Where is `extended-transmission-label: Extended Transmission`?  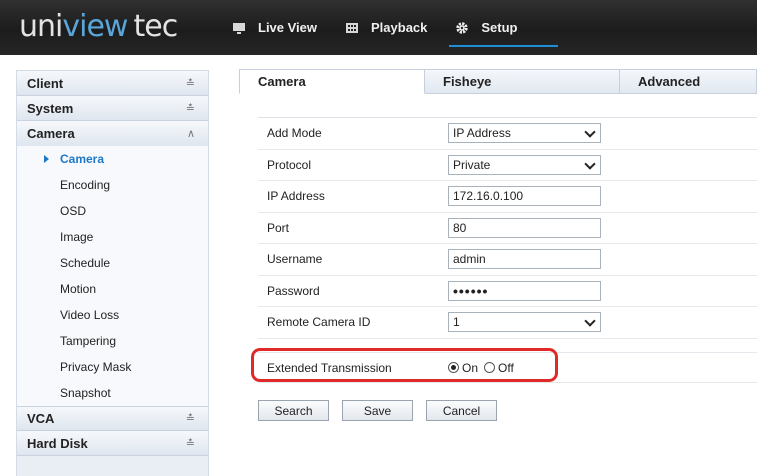
extended-transmission-label: Extended Transmission is located at coordinates (329, 367).